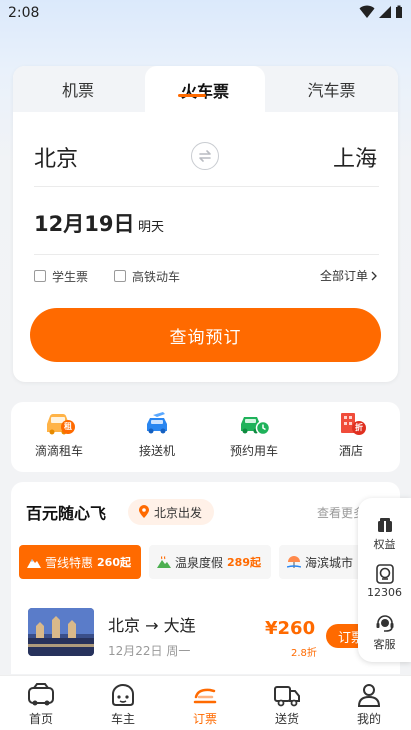 This screenshot has width=411, height=730. I want to click on swap-cities-button, so click(205, 156).